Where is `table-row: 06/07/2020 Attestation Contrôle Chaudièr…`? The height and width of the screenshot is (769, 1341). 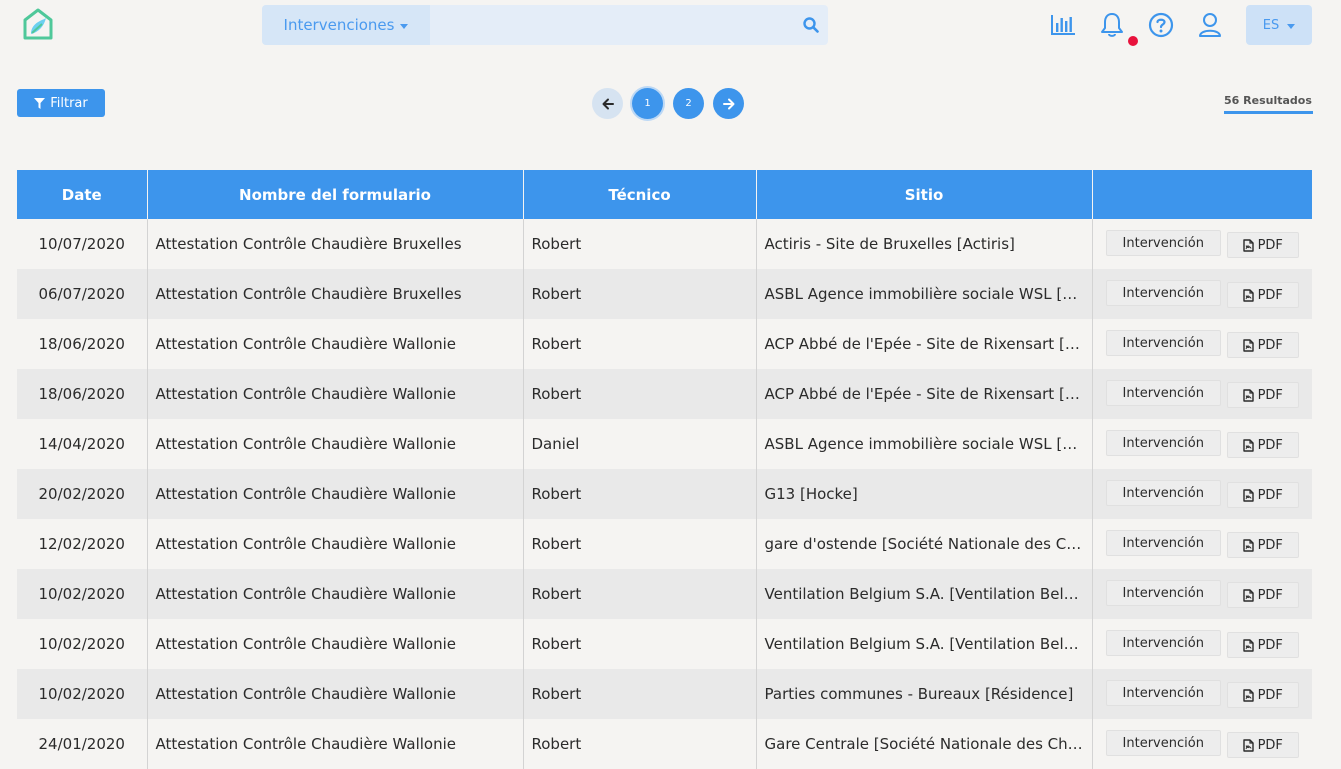 table-row: 06/07/2020 Attestation Contrôle Chaudièr… is located at coordinates (664, 294).